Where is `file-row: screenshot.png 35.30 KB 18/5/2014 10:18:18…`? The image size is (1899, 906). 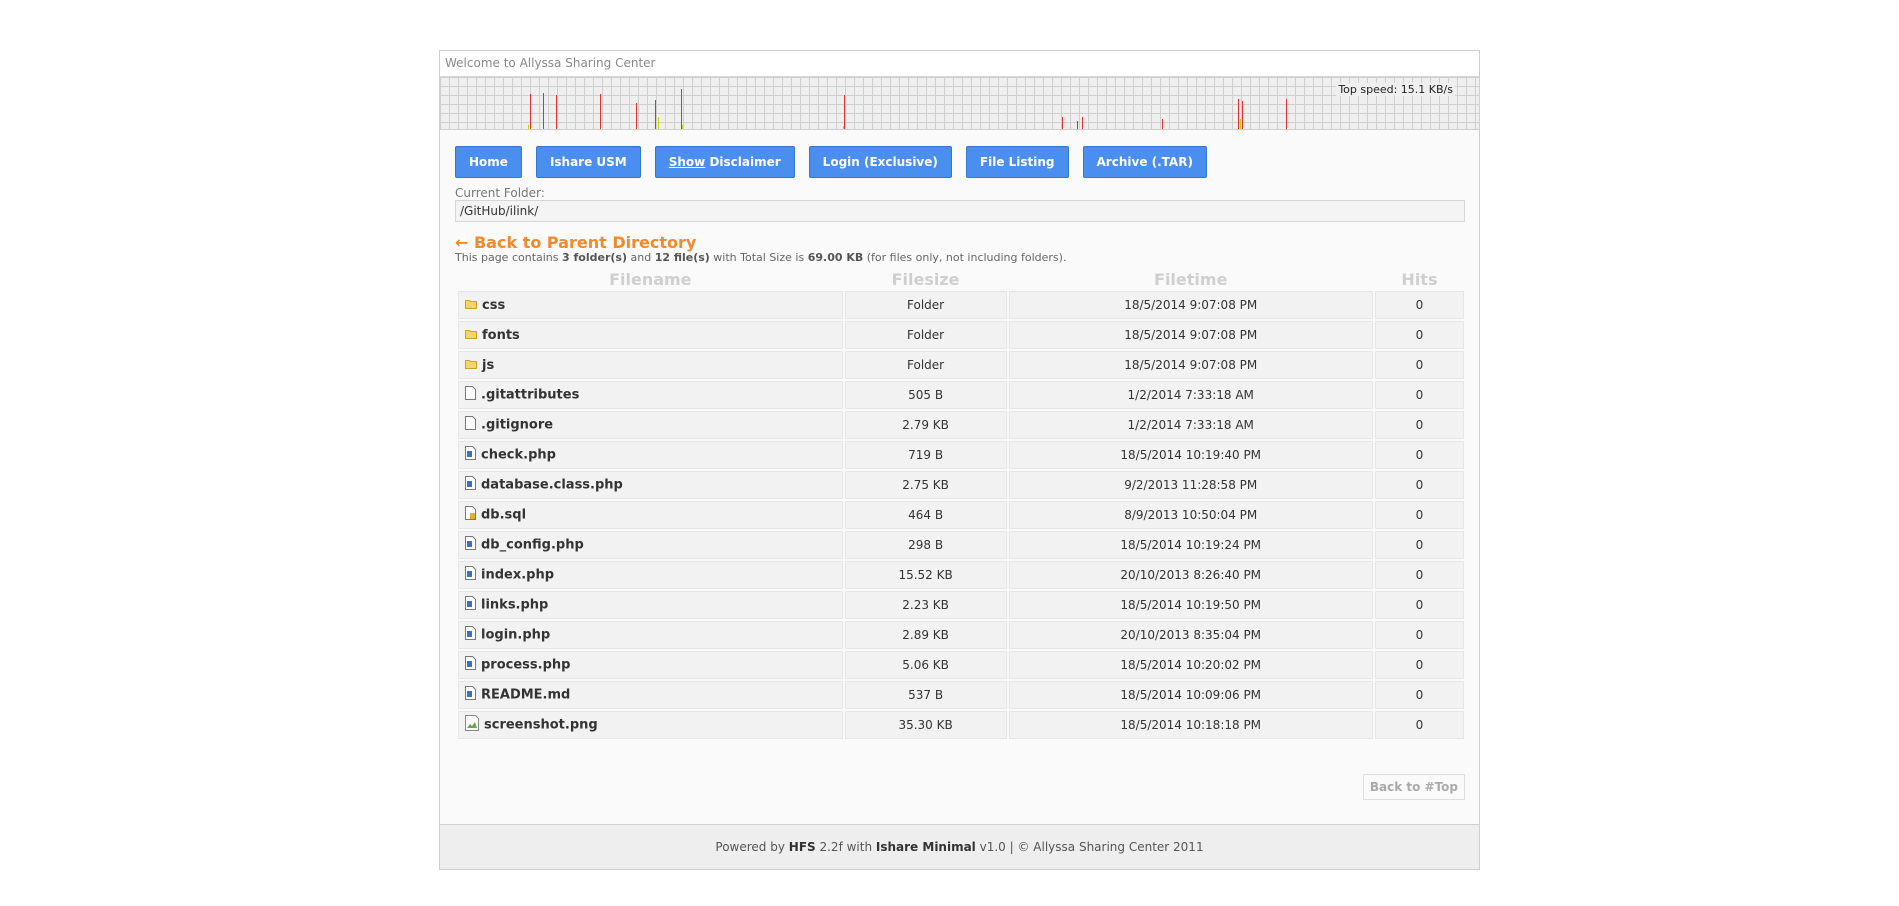
file-row: screenshot.png 35.30 KB 18/5/2014 10:18:18… is located at coordinates (961, 725).